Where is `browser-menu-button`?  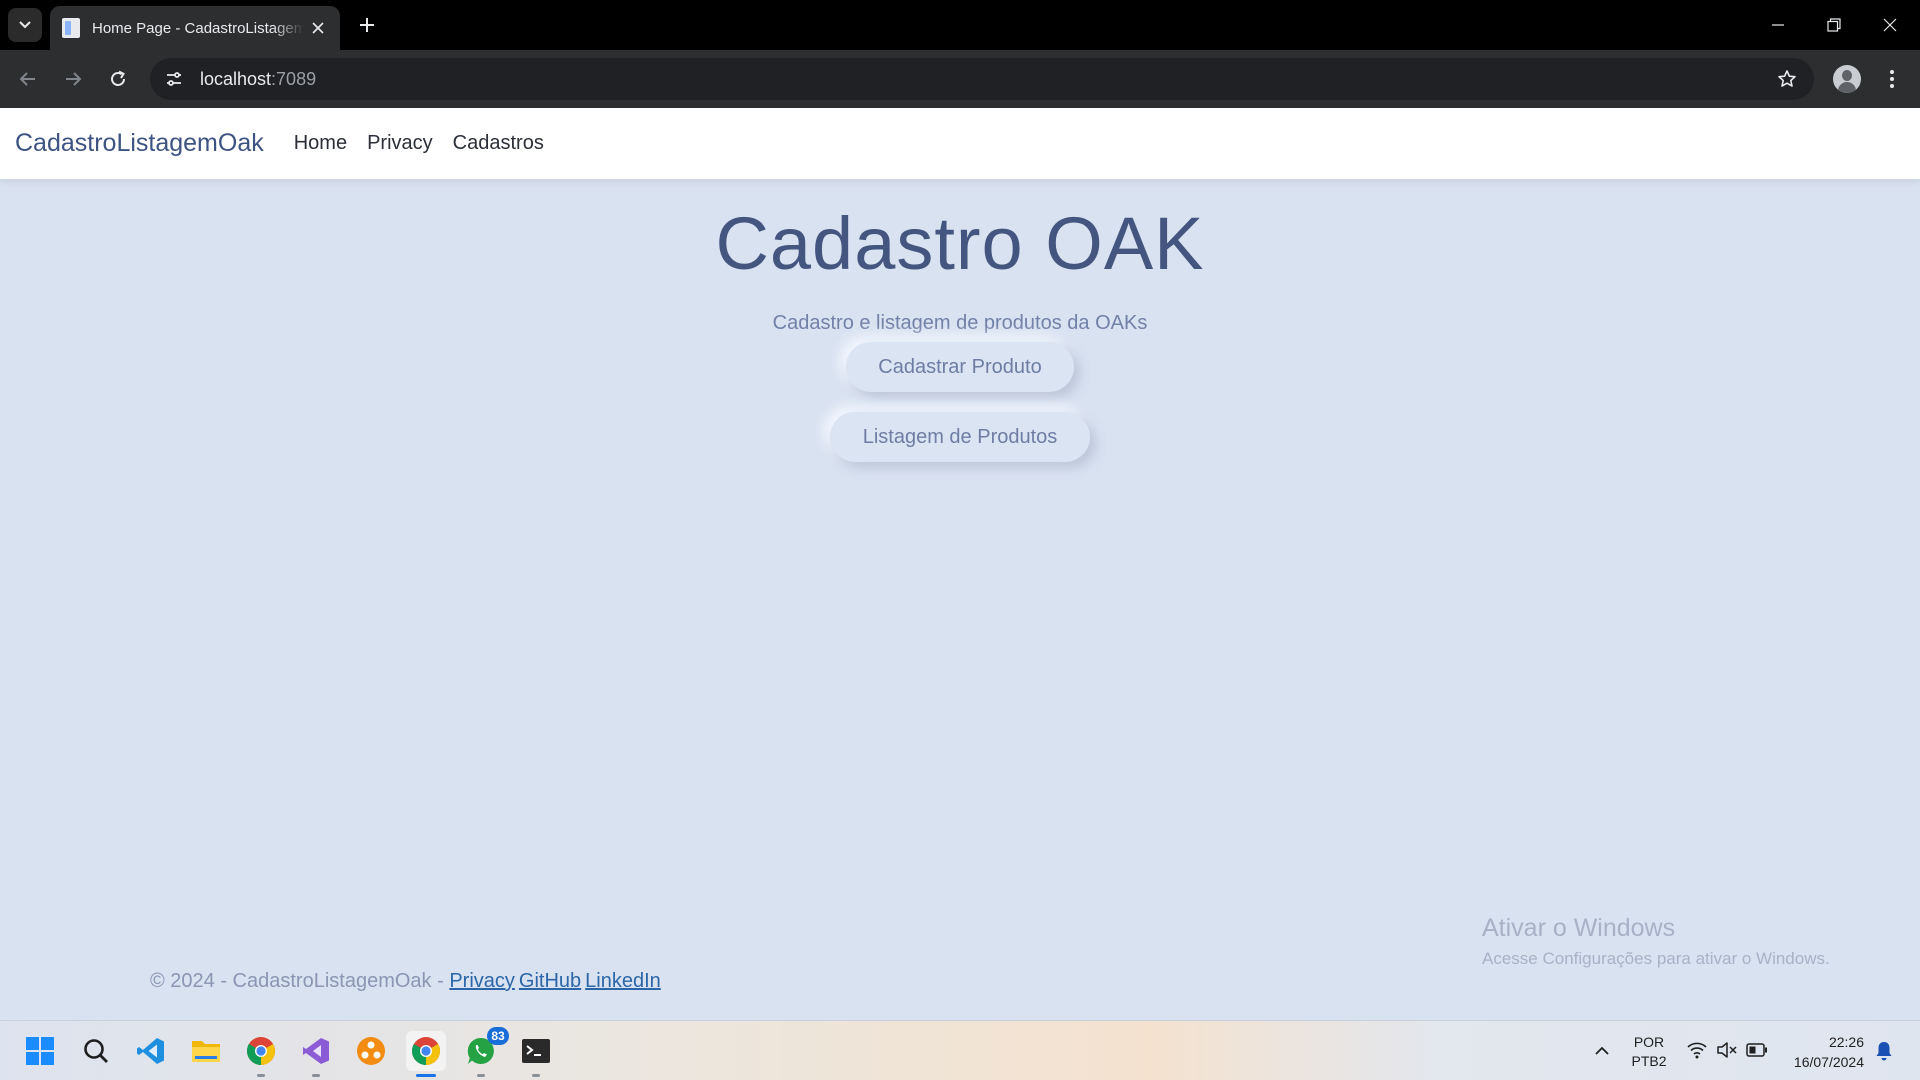
browser-menu-button is located at coordinates (1892, 79).